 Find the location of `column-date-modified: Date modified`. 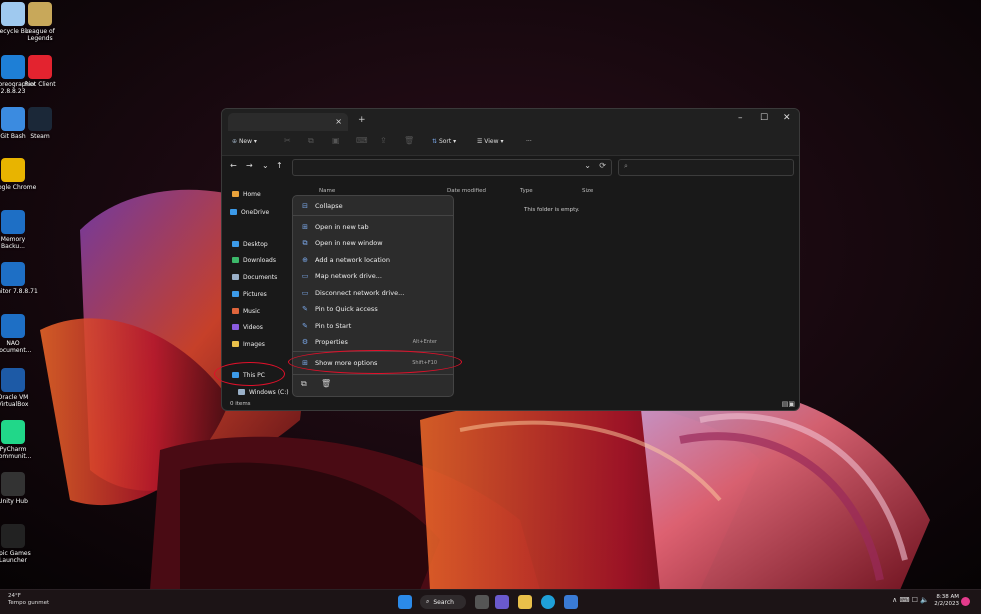

column-date-modified: Date modified is located at coordinates (466, 191).